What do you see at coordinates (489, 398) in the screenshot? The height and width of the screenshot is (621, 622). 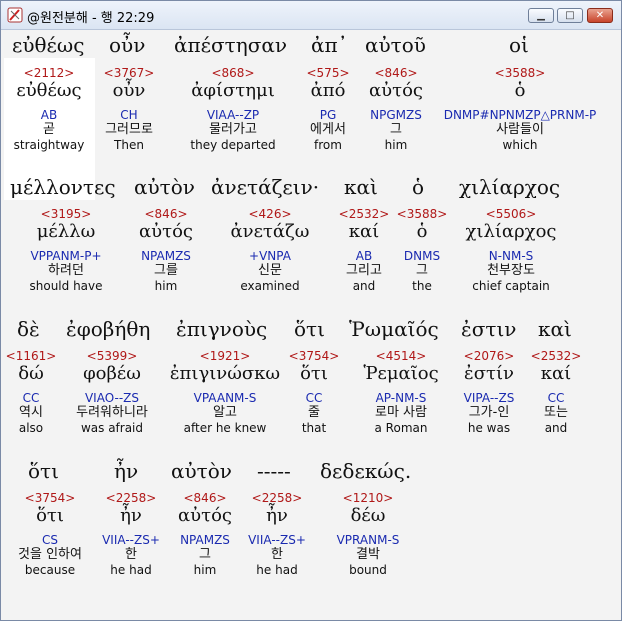 I see `parsing-code: VIPA--ZS` at bounding box center [489, 398].